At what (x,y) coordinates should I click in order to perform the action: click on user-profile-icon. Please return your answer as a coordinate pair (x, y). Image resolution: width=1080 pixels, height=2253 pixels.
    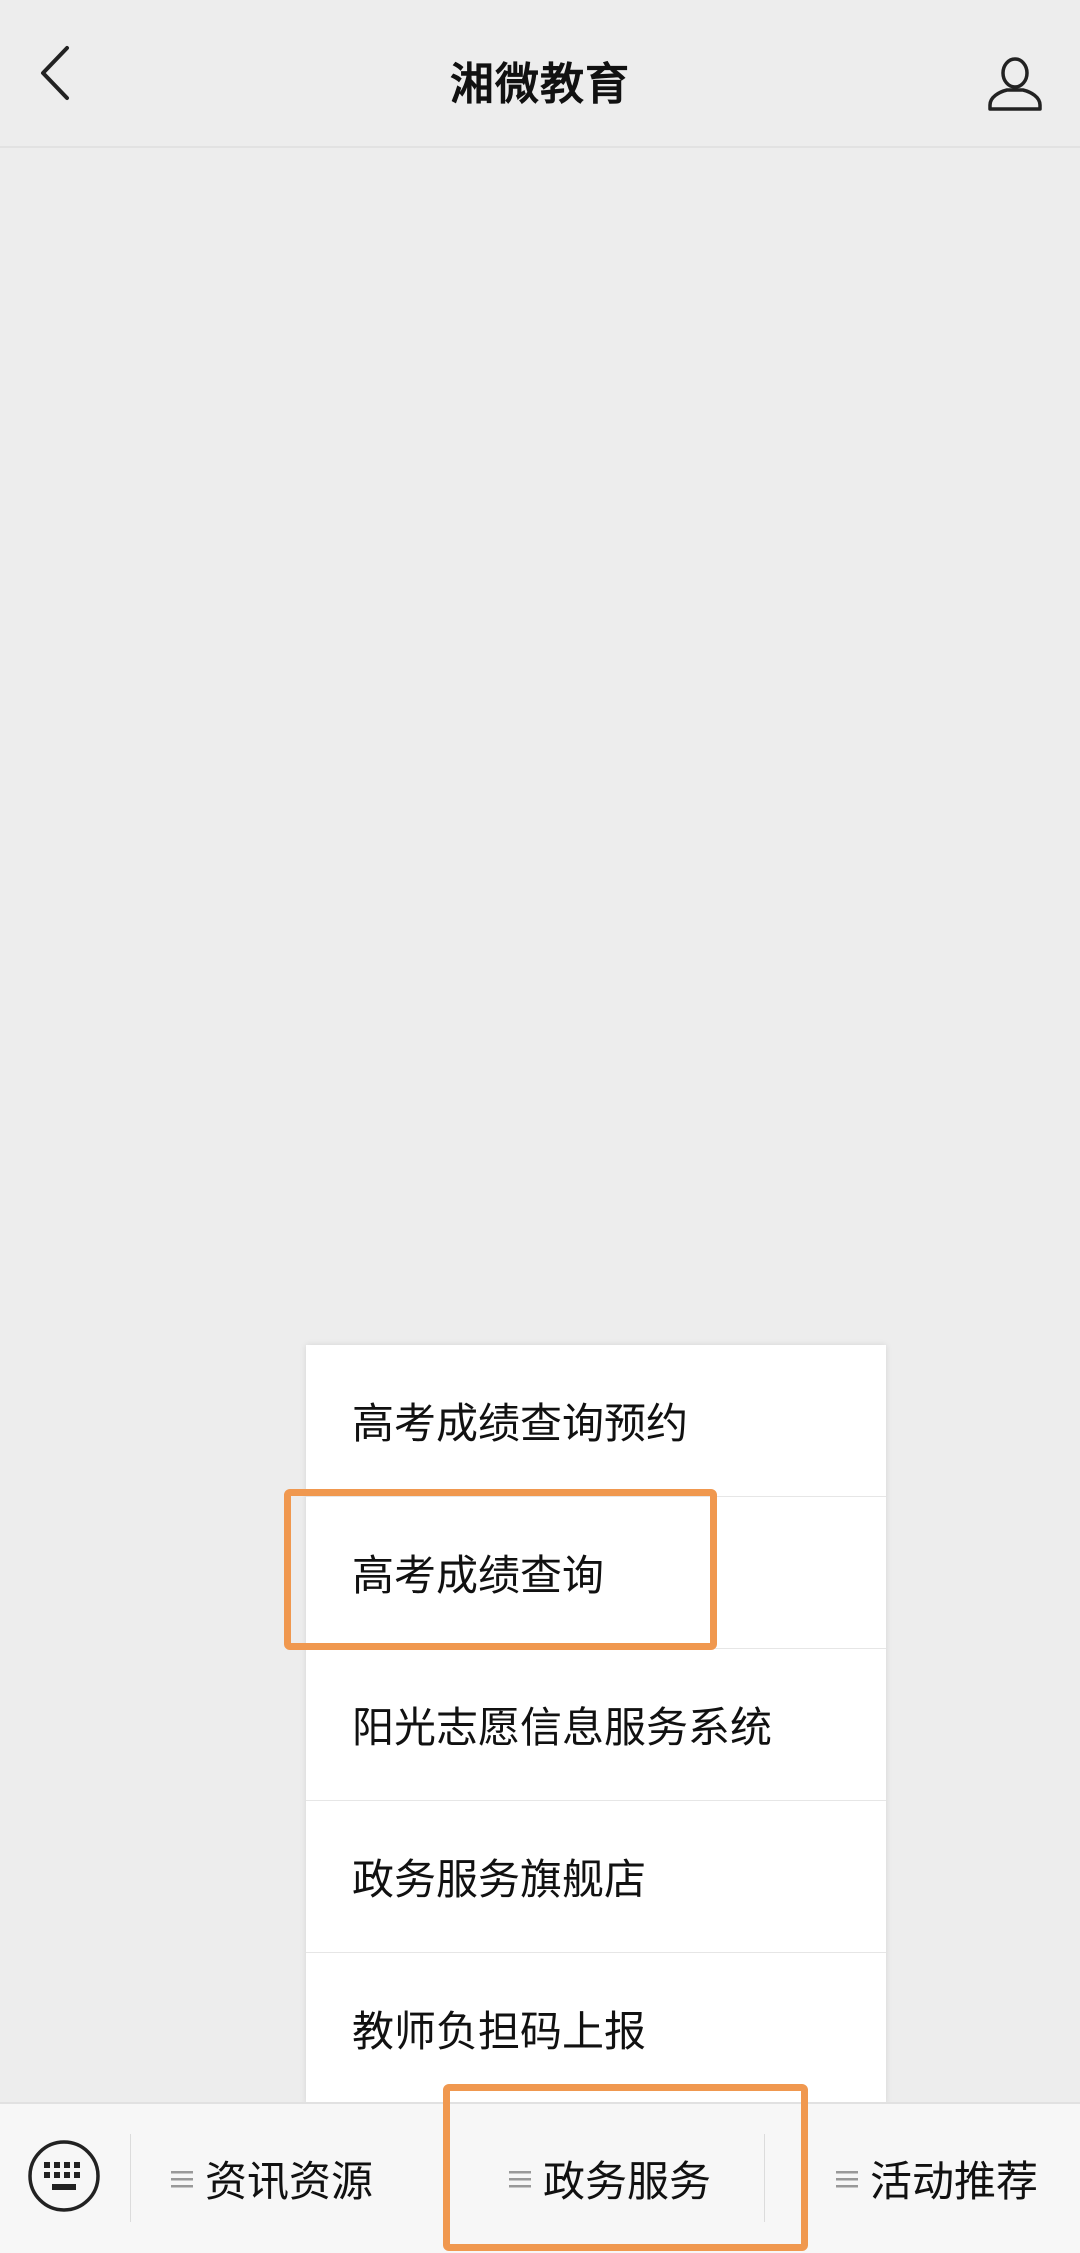
    Looking at the image, I should click on (1015, 84).